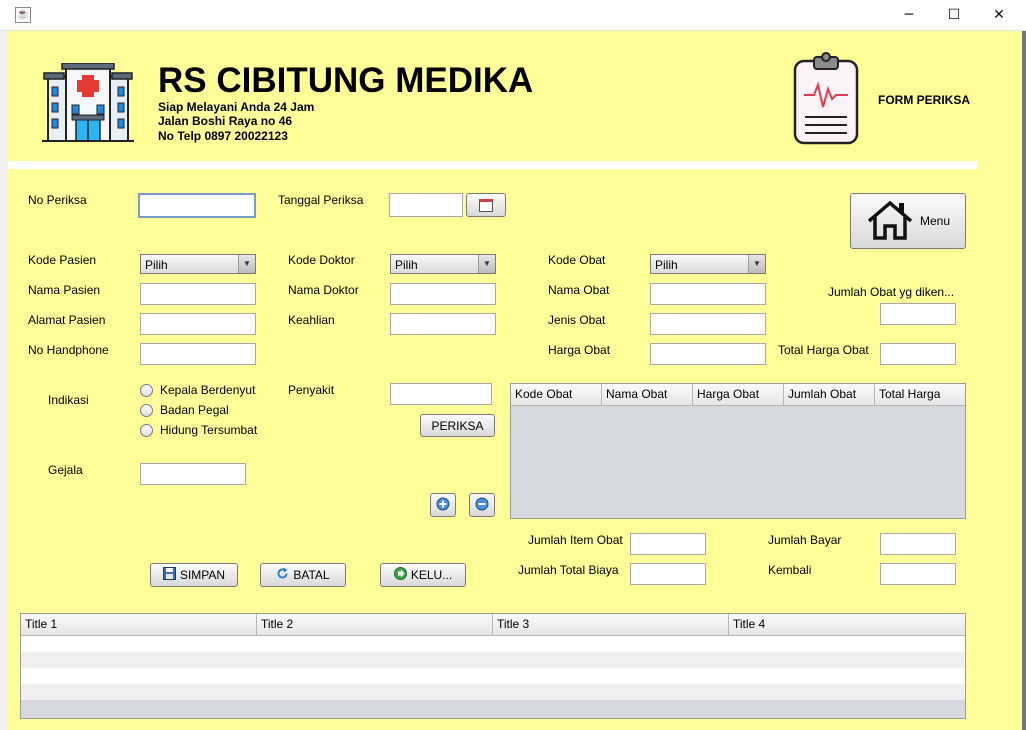 The image size is (1026, 730). I want to click on batal-button-label: BATAL, so click(311, 575).